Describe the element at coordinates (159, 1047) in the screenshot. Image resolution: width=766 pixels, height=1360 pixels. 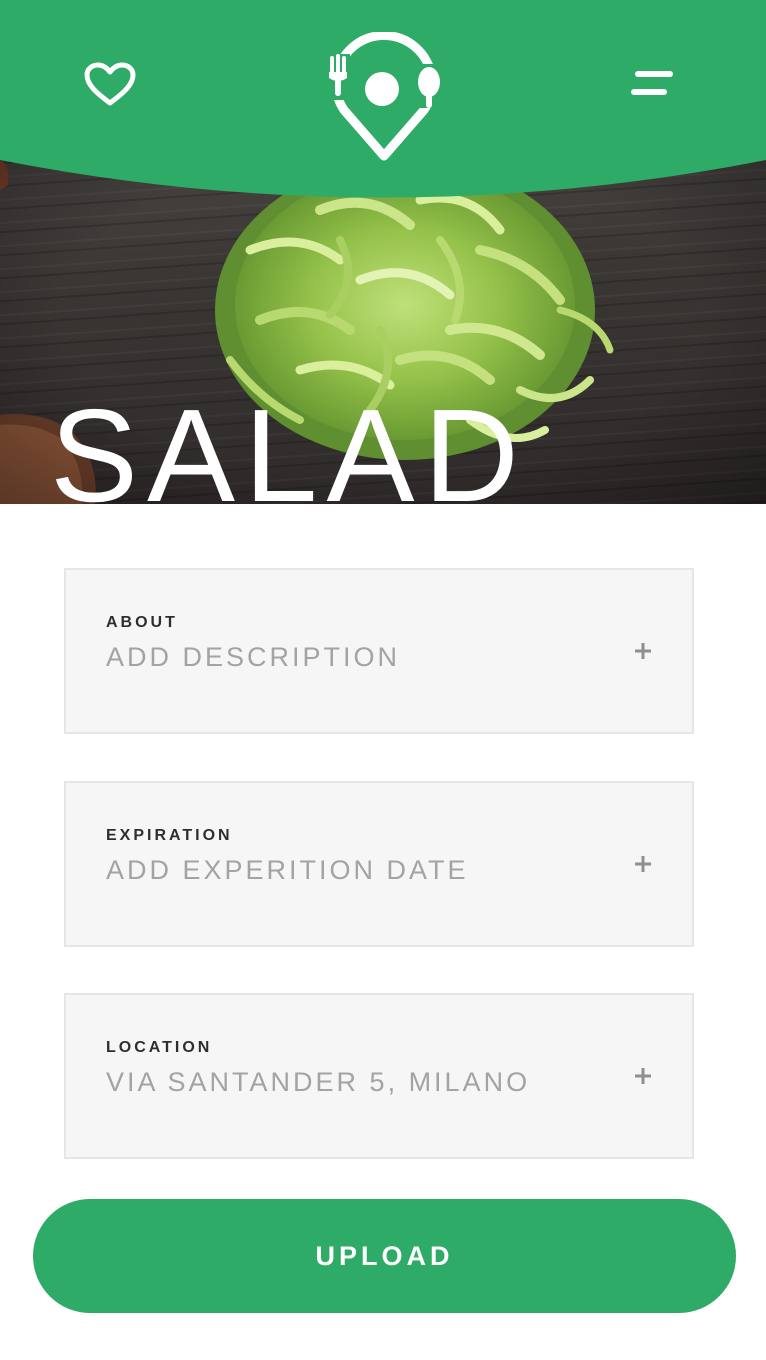
I see `location-label: LOCATION` at that location.